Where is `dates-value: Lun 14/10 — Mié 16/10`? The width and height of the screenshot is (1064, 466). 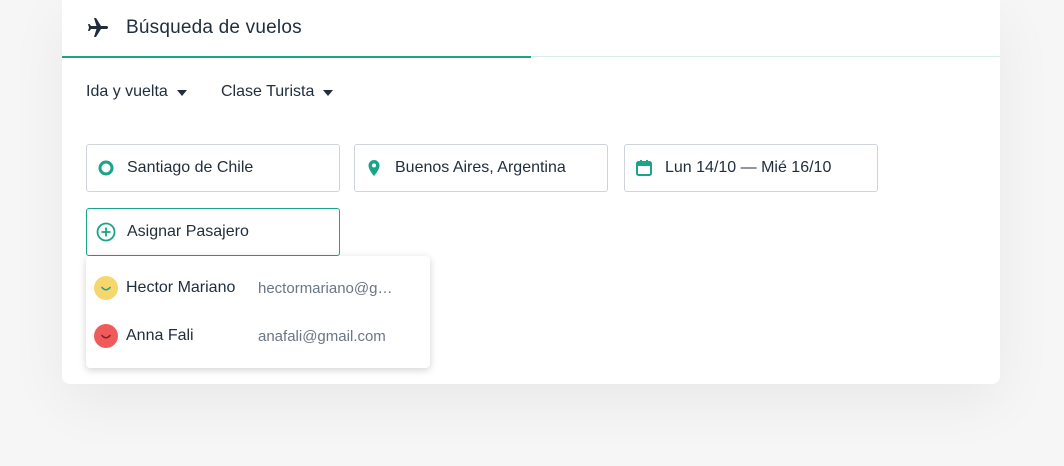
dates-value: Lun 14/10 — Mié 16/10 is located at coordinates (748, 167).